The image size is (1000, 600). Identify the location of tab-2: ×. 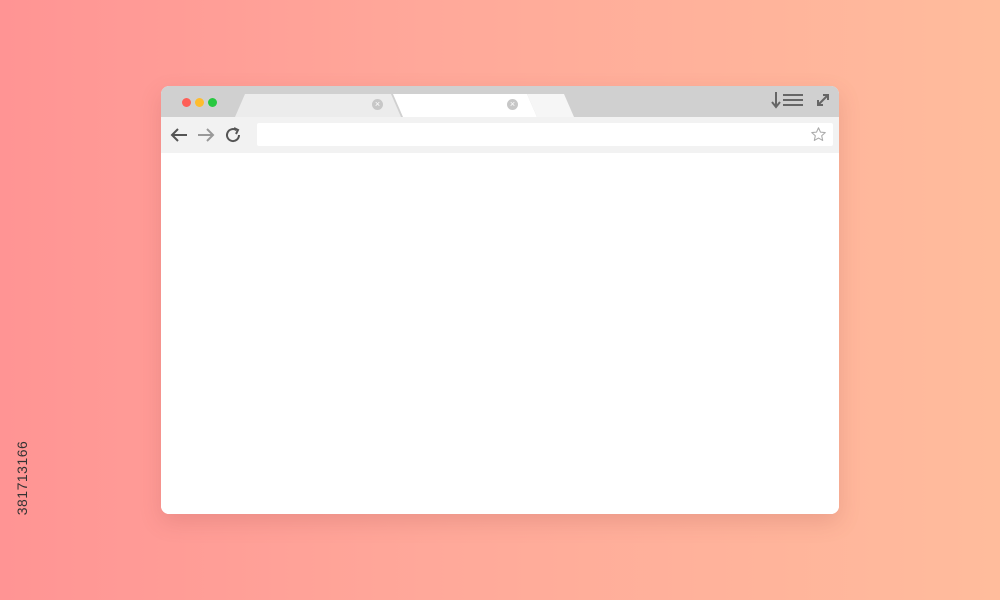
(465, 105).